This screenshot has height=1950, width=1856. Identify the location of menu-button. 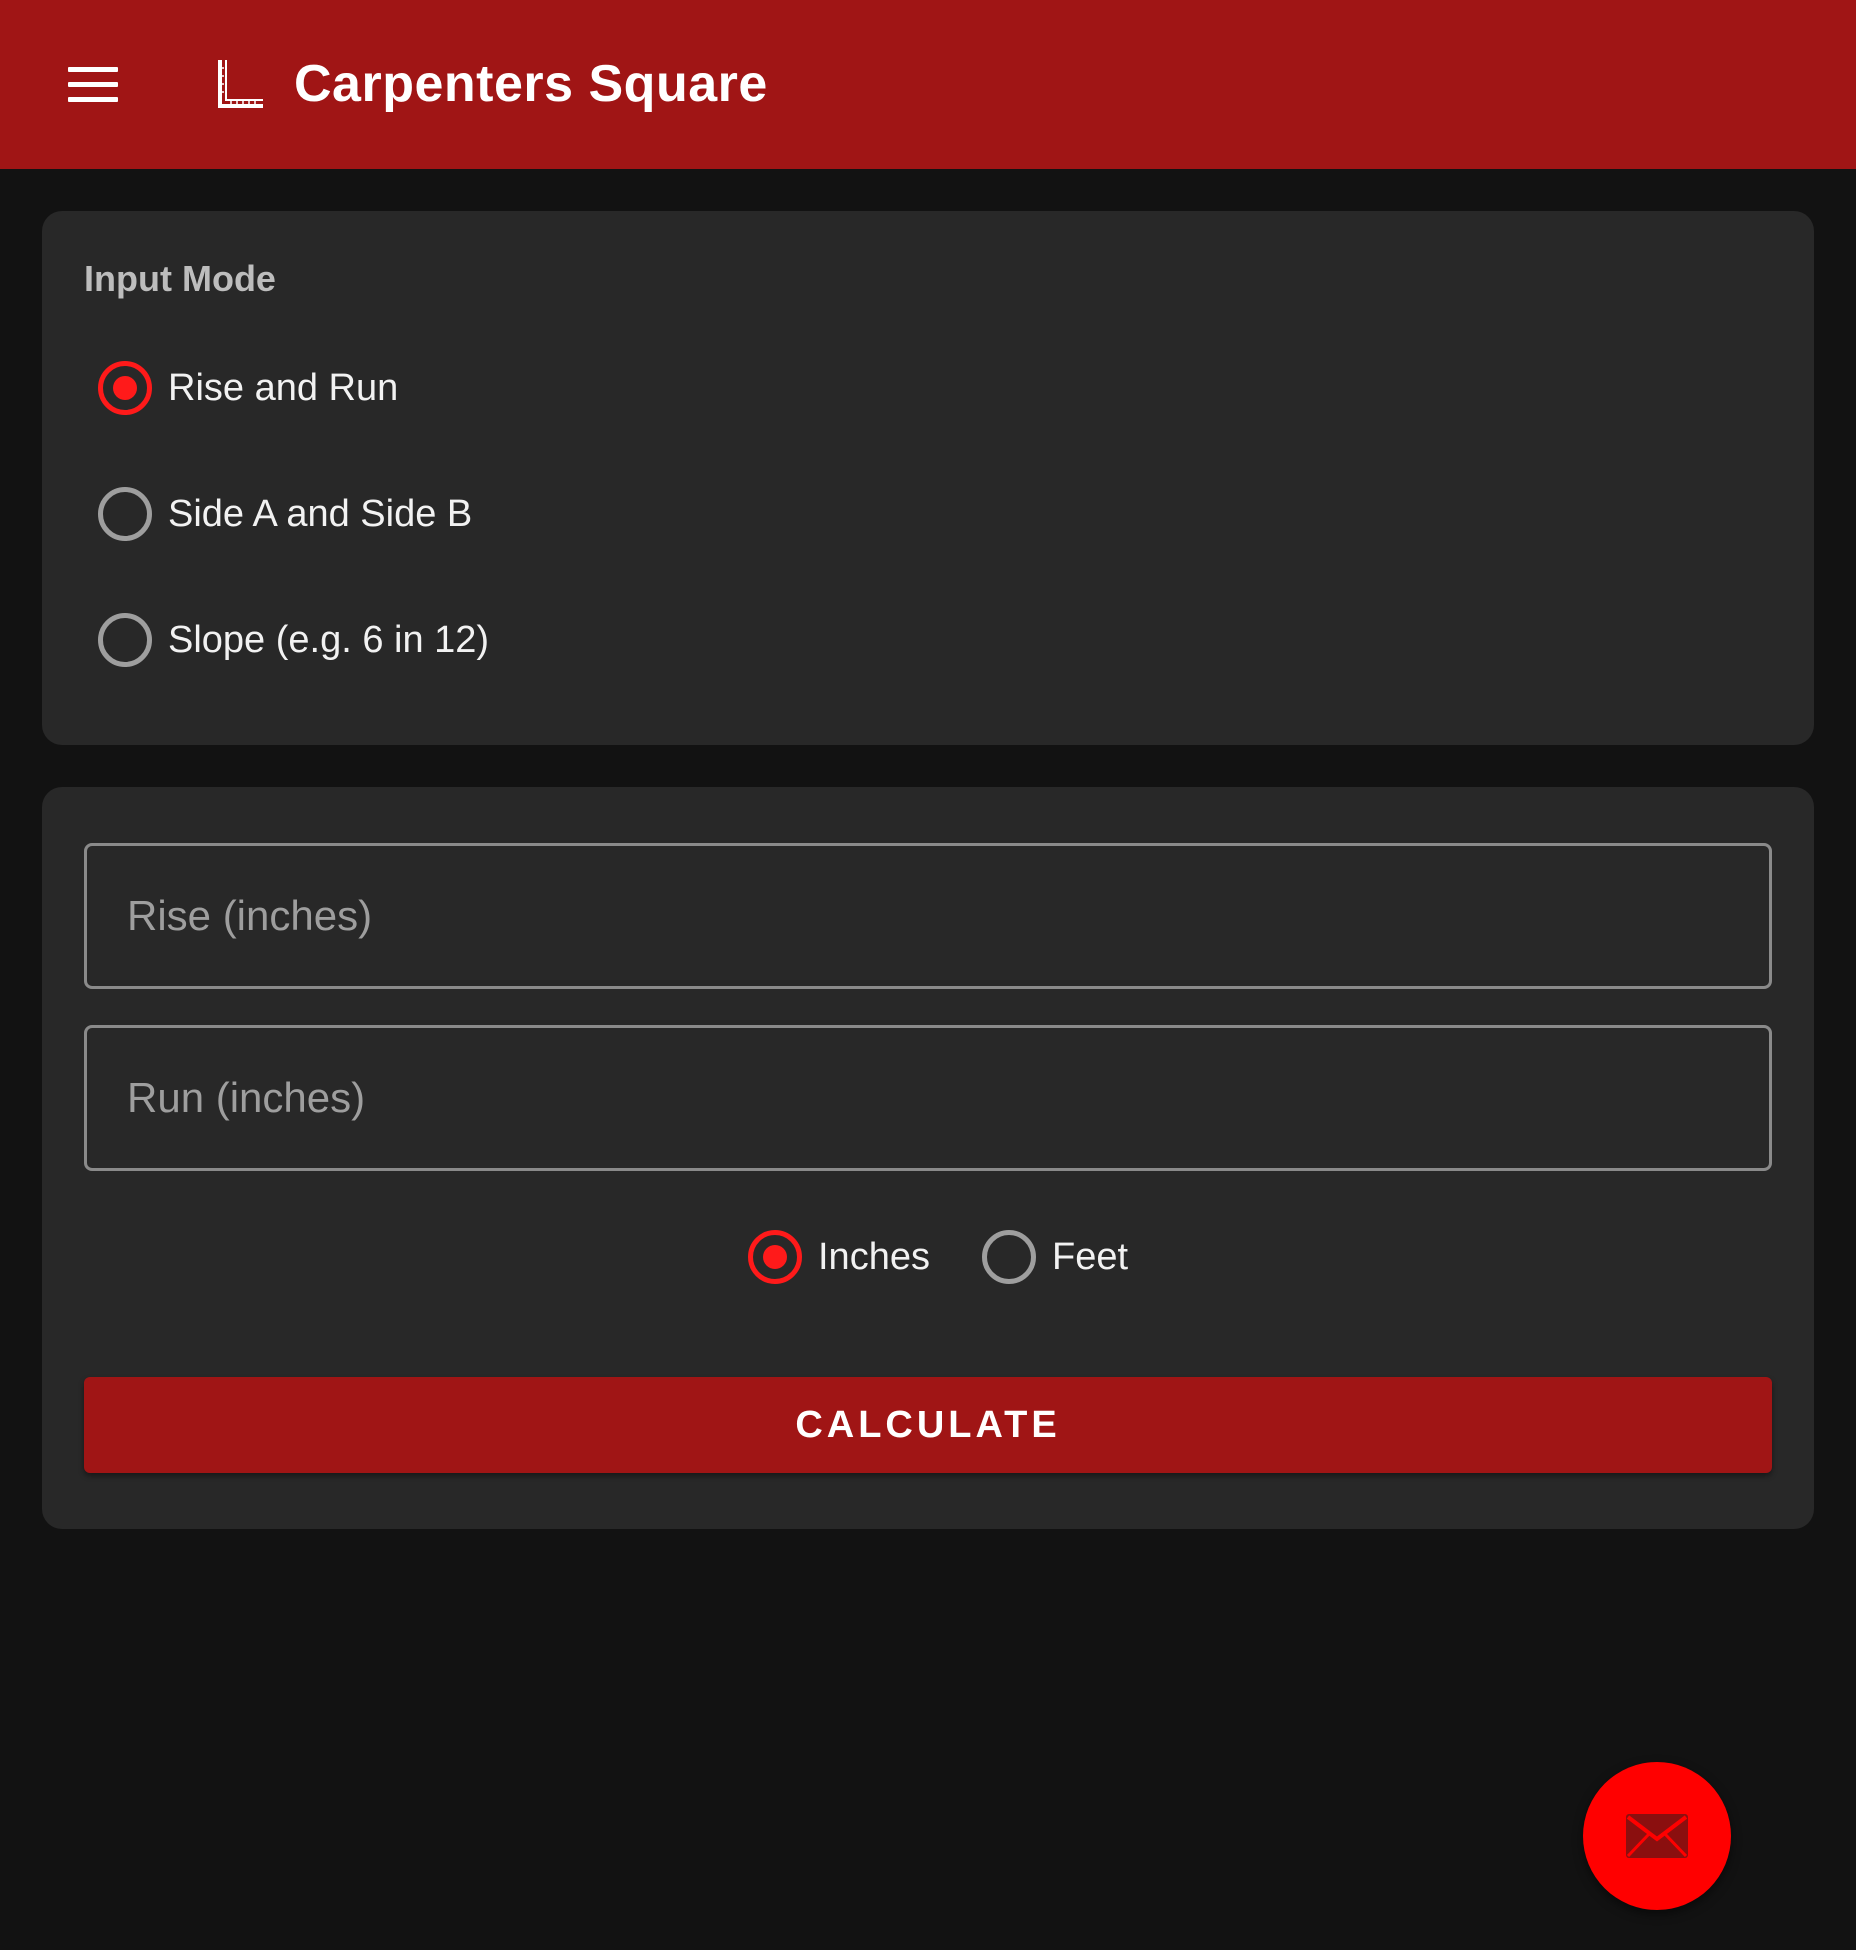
(93, 85).